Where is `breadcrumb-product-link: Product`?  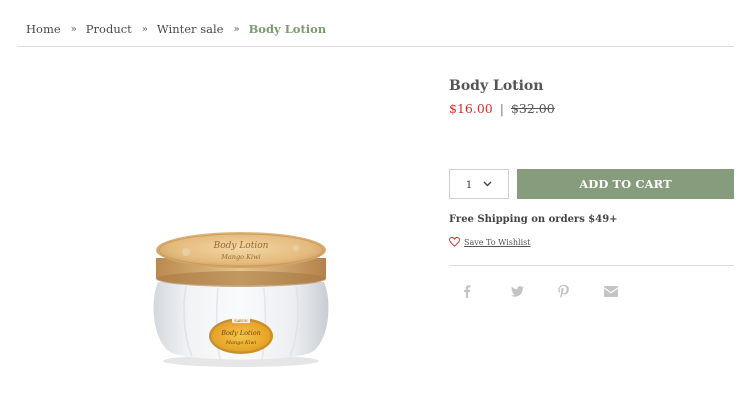 breadcrumb-product-link: Product is located at coordinates (109, 29).